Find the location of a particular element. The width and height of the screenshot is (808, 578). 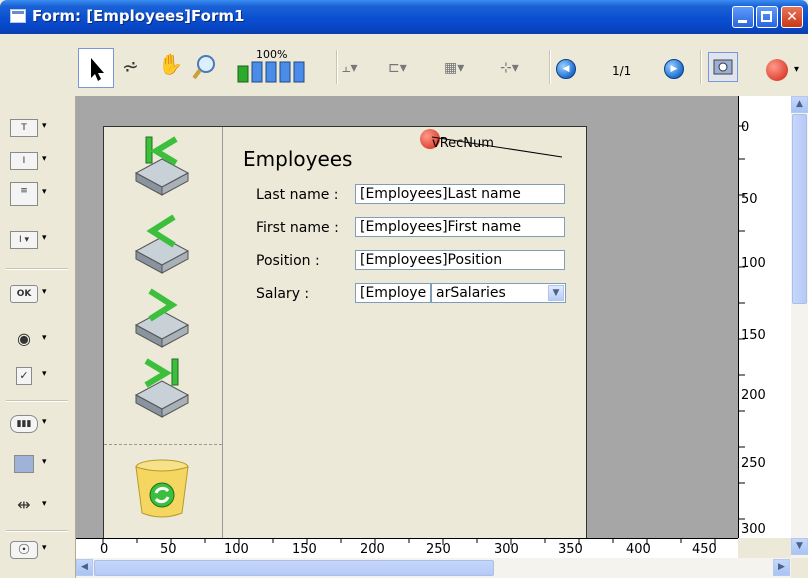

combo-tool: I ▾ ▾ is located at coordinates (37, 241).